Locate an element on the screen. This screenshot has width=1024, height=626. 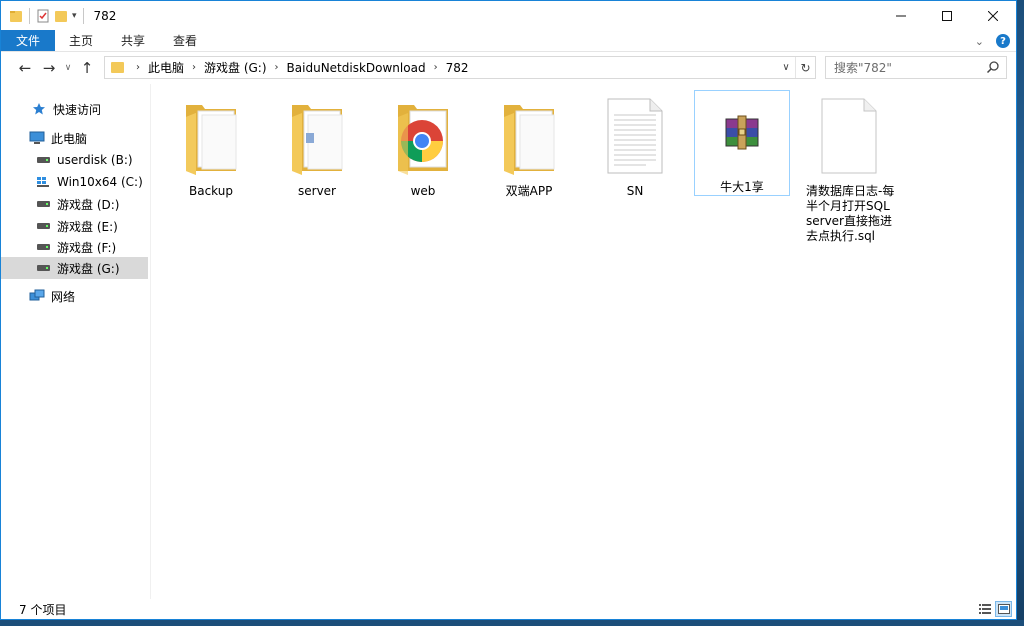
file-item-server: server is located at coordinates (317, 146).